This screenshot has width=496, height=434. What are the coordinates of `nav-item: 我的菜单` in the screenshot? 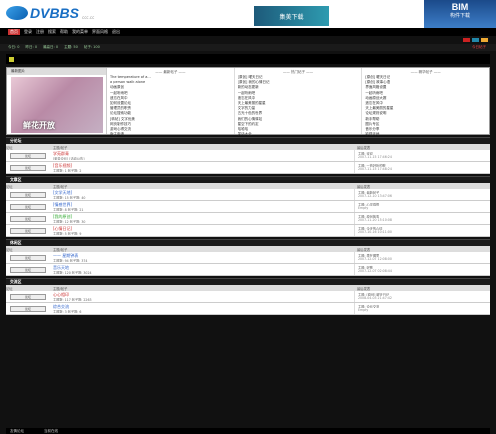 It's located at (80, 32).